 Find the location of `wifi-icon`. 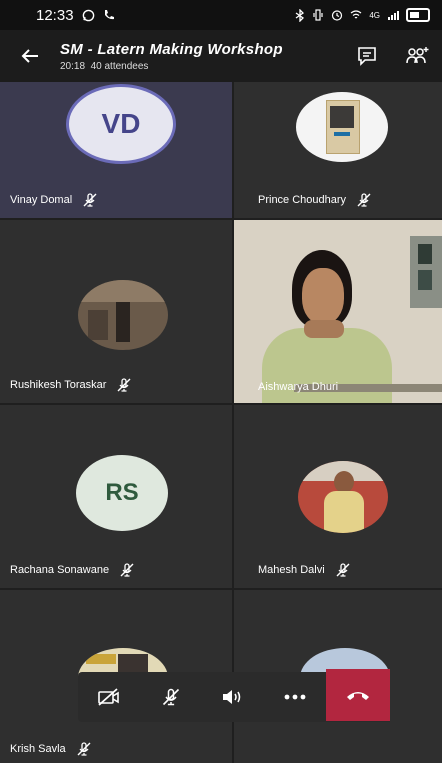

wifi-icon is located at coordinates (356, 14).